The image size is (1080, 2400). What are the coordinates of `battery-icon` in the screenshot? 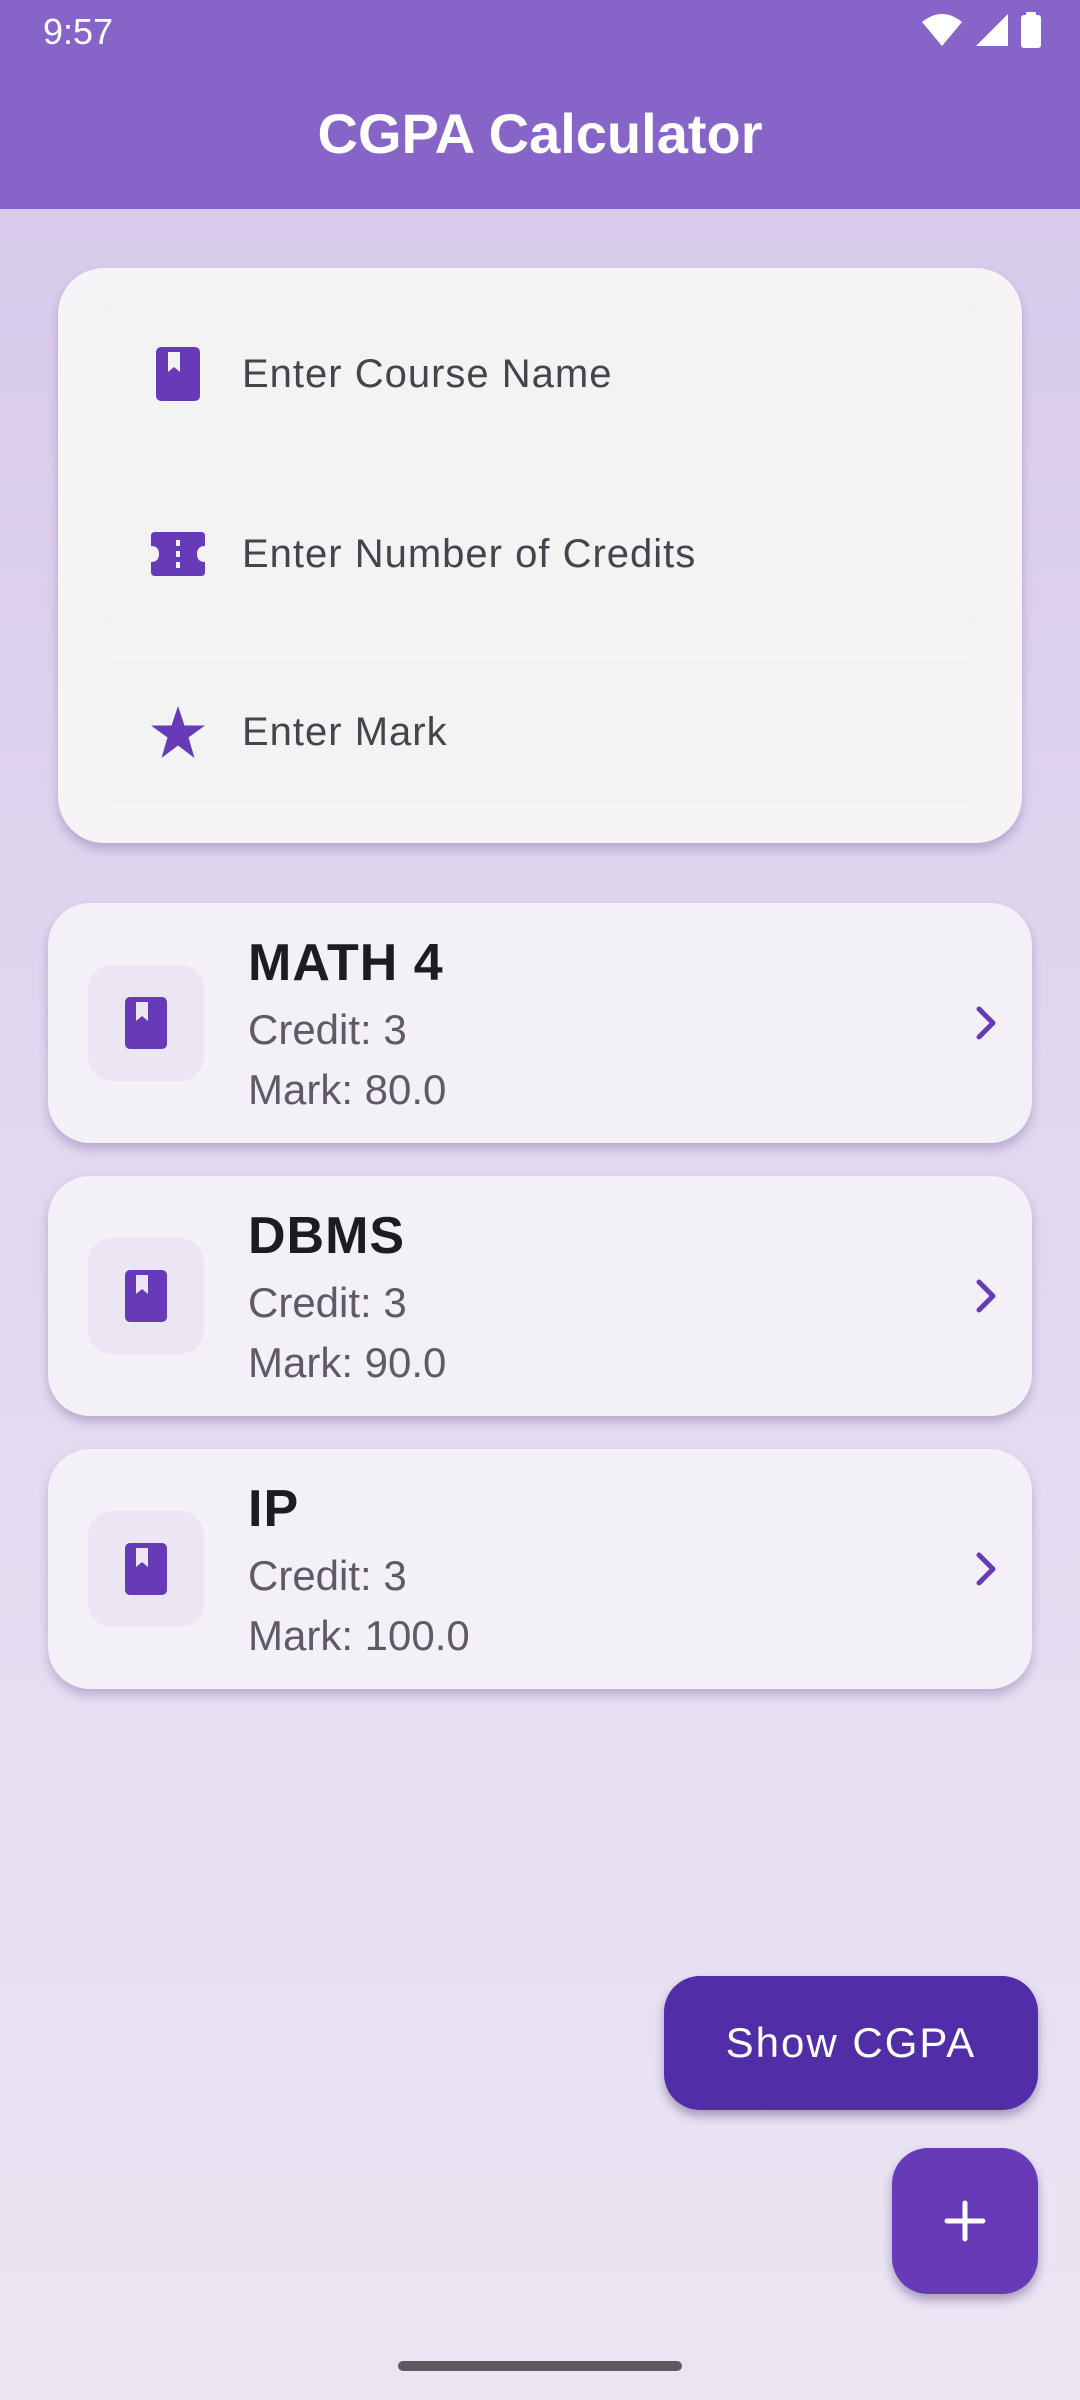 It's located at (1031, 30).